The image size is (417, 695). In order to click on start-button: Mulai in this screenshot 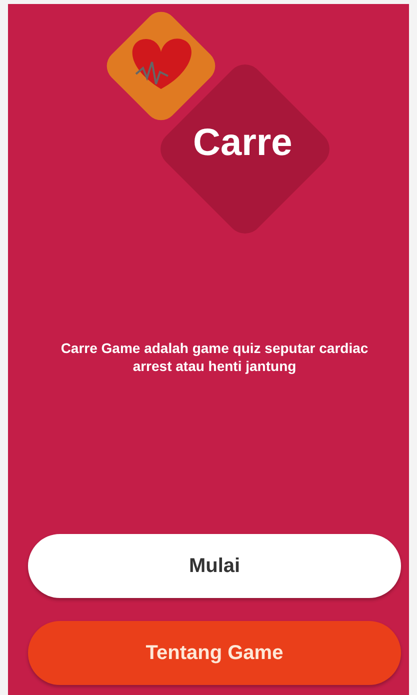, I will do `click(214, 566)`.